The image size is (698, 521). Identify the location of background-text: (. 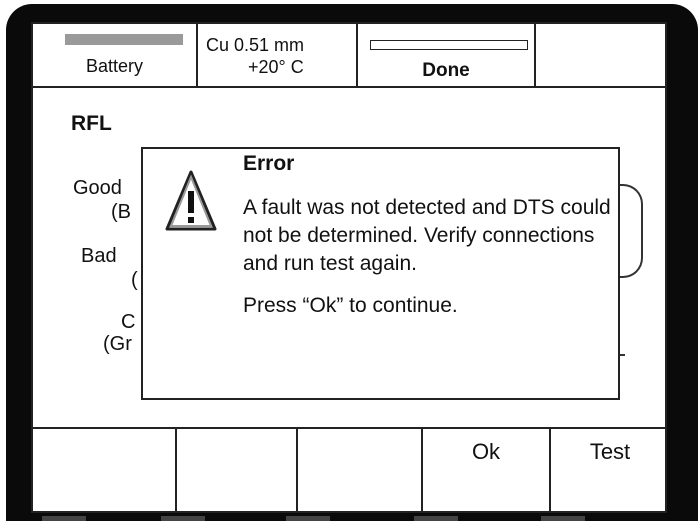
(134, 280).